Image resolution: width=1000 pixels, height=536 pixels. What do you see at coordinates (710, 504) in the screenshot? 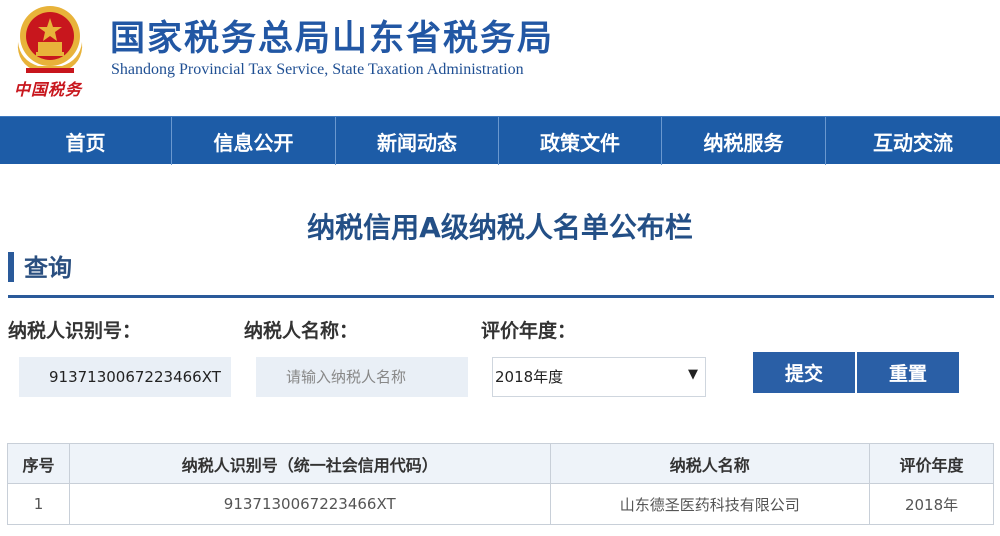
I see `cell-taxpayer-name: 山东德圣医药科技有限公司` at bounding box center [710, 504].